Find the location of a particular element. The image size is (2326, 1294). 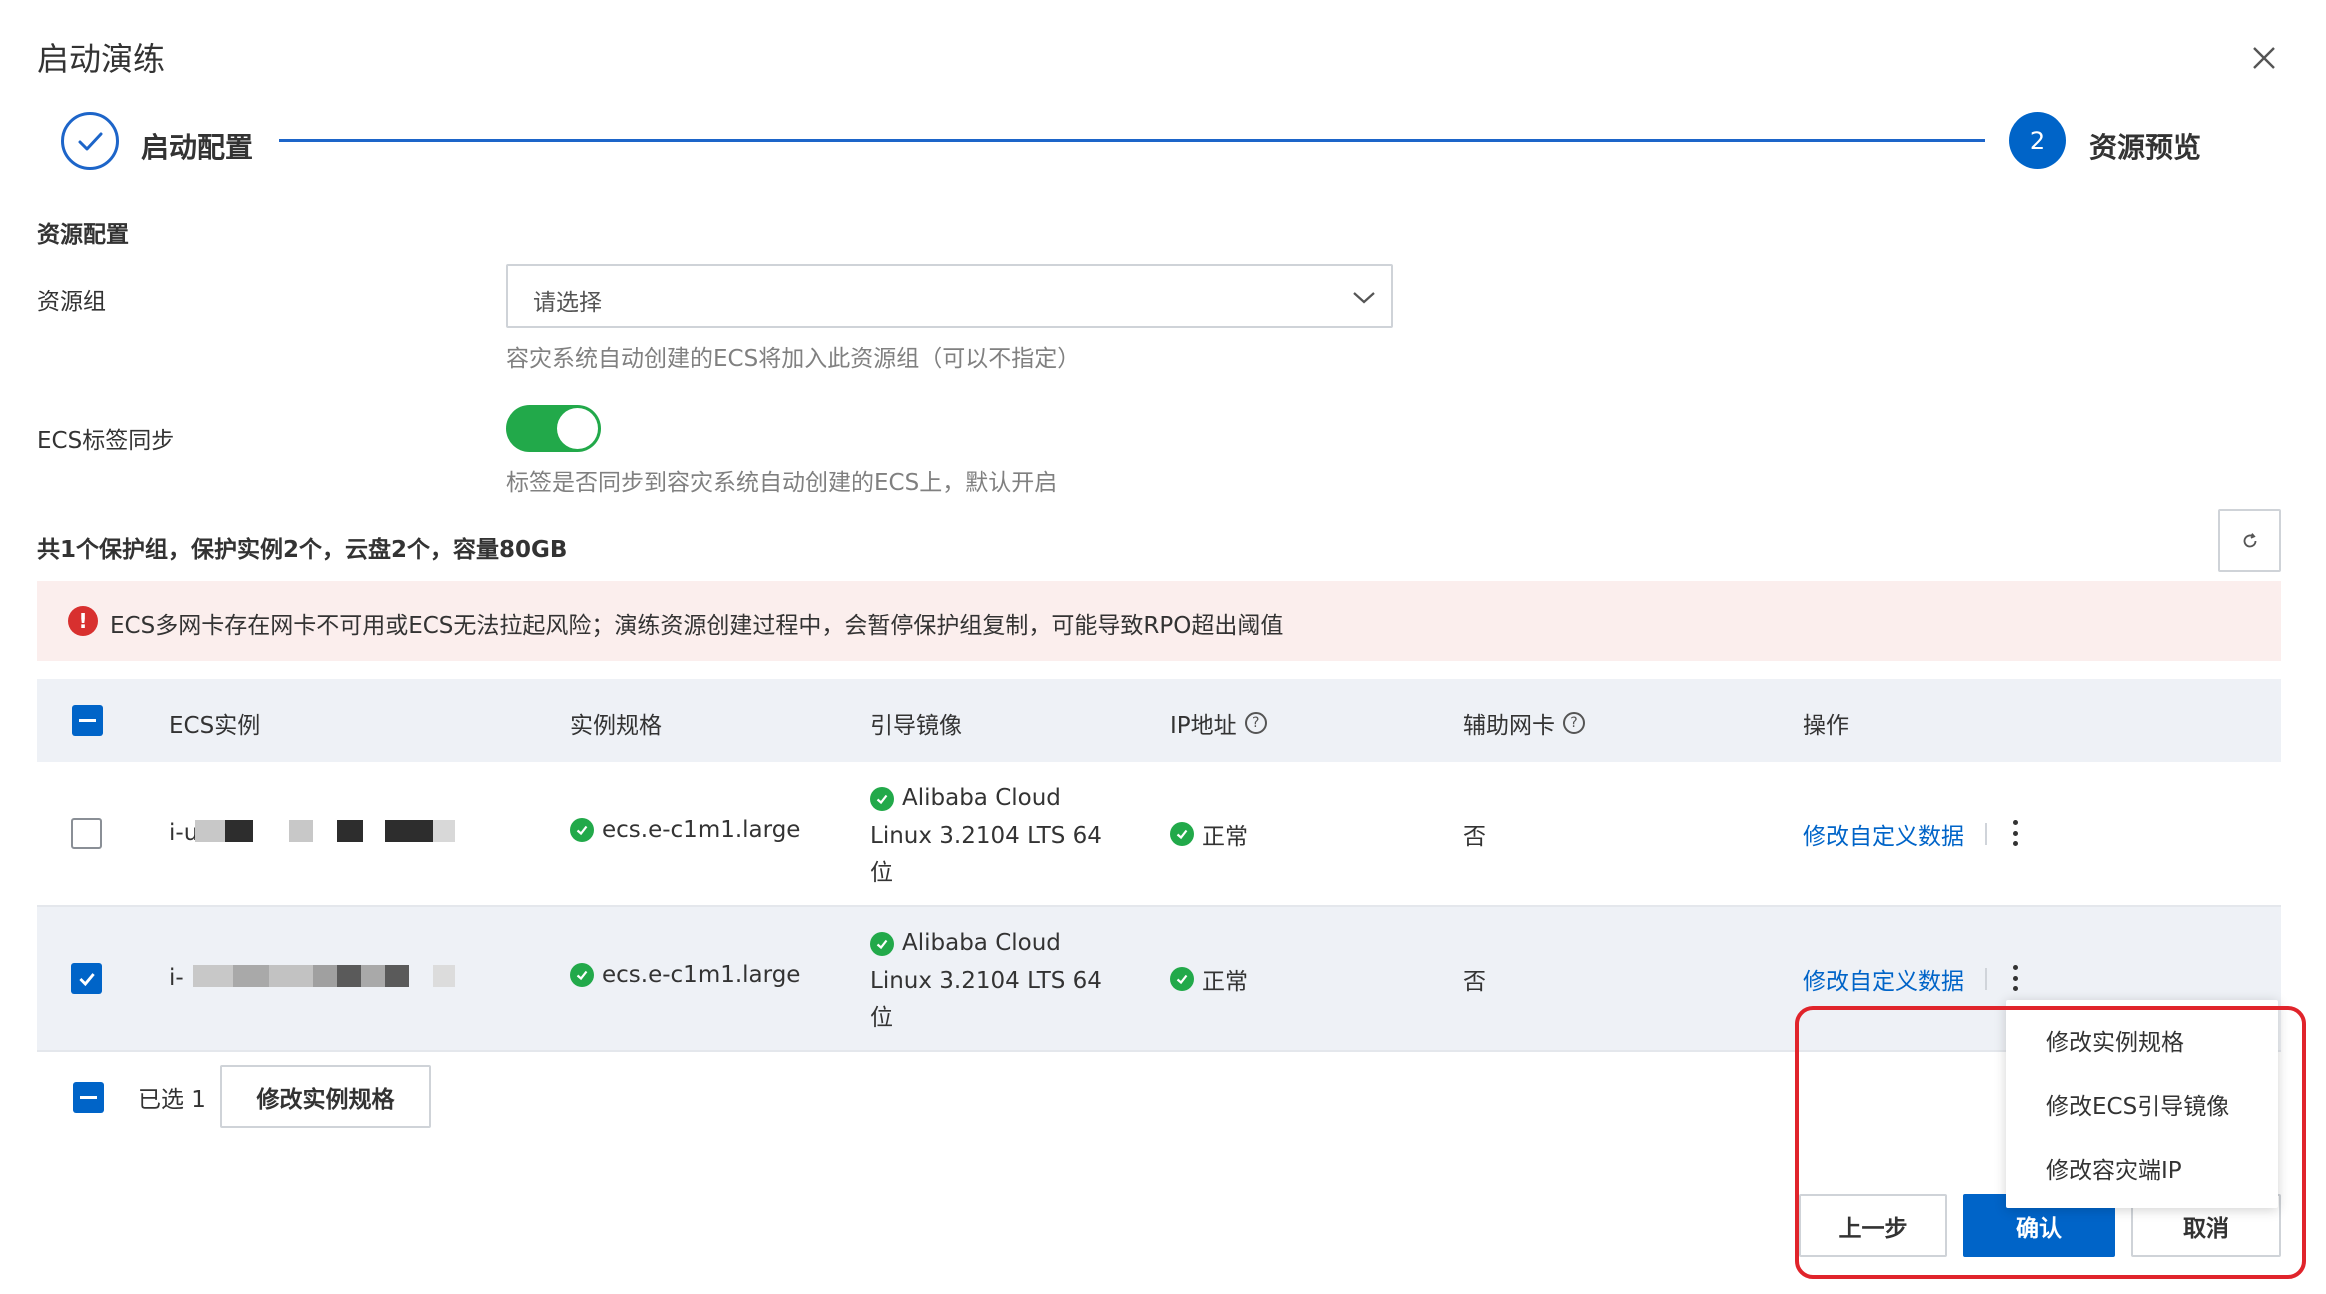

tag-sync-toggle is located at coordinates (553, 428).